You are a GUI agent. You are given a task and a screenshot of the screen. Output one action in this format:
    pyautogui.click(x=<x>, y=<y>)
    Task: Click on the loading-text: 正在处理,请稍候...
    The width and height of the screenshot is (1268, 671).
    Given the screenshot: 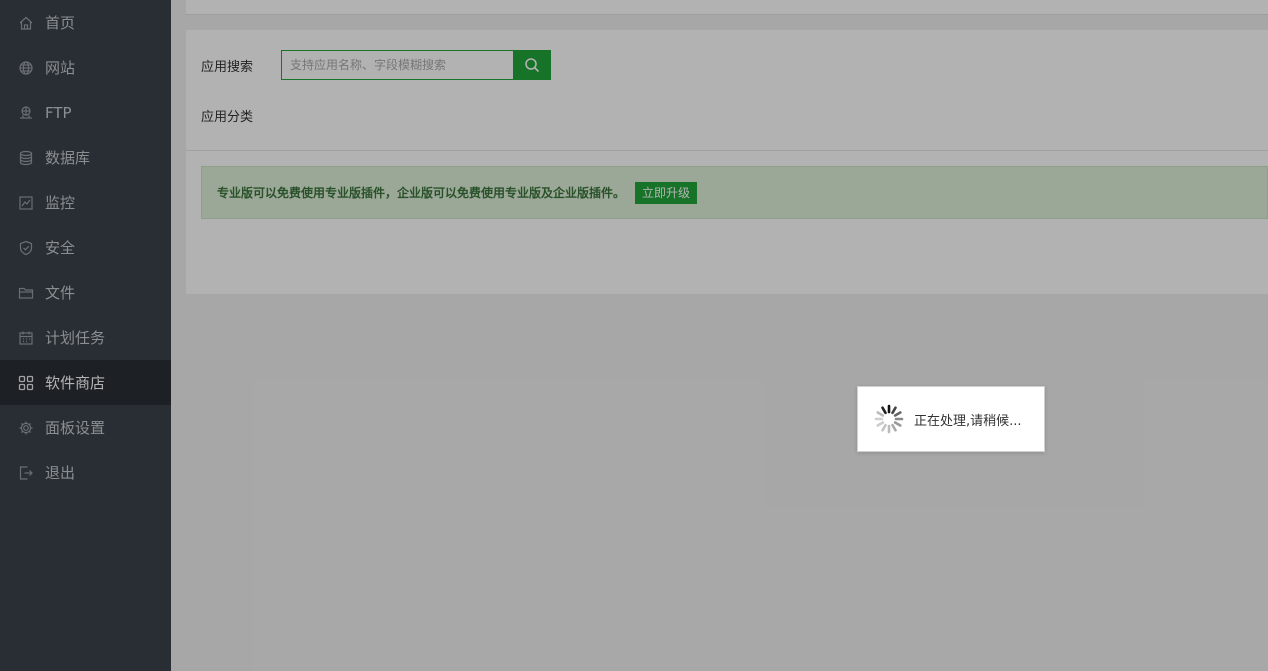 What is the action you would take?
    pyautogui.click(x=968, y=421)
    